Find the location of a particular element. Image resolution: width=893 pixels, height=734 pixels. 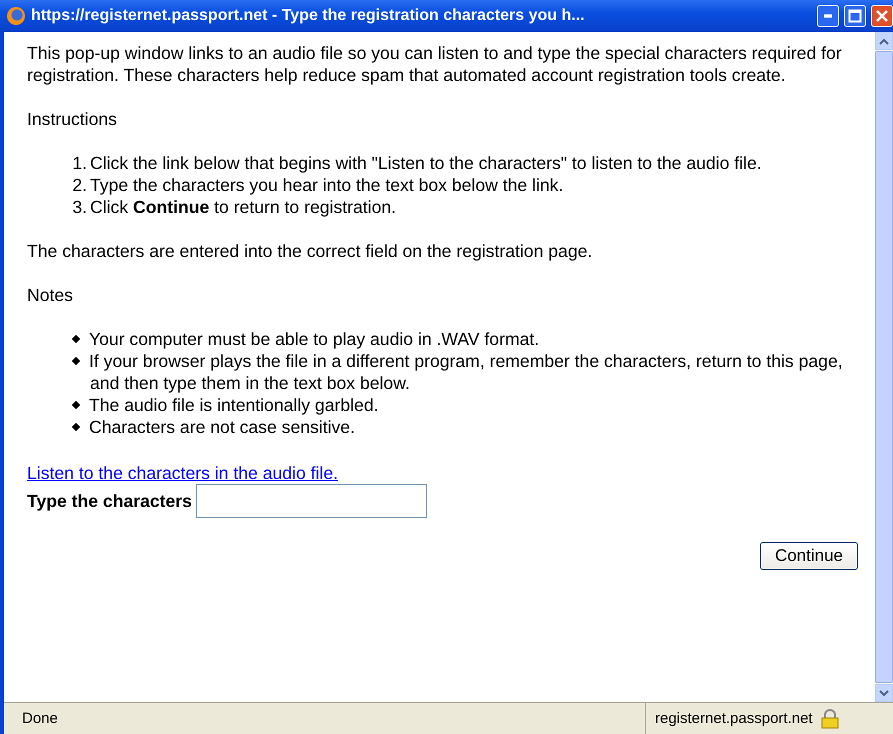

characters-field is located at coordinates (311, 501).